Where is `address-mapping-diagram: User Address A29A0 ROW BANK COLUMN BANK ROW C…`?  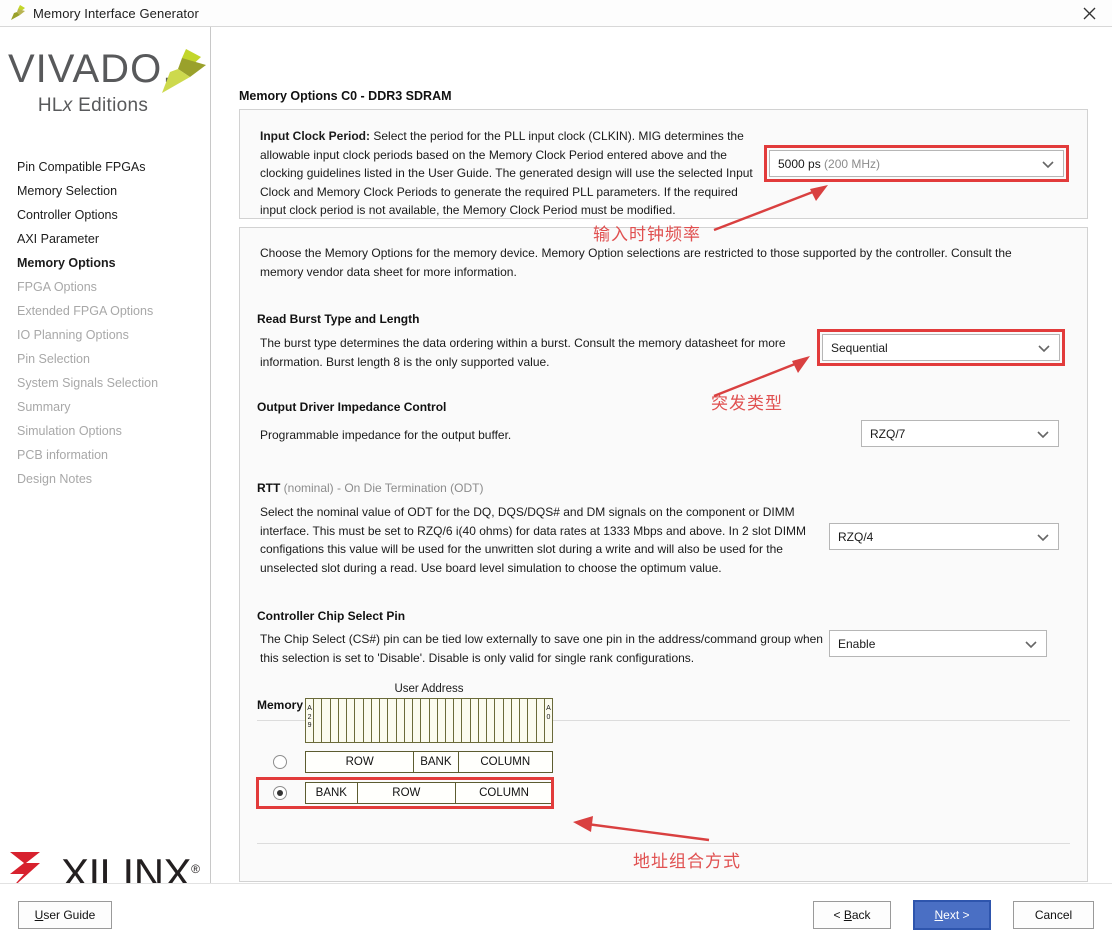
address-mapping-diagram: User Address A29A0 ROW BANK COLUMN BANK ROW C… is located at coordinates (536, 746).